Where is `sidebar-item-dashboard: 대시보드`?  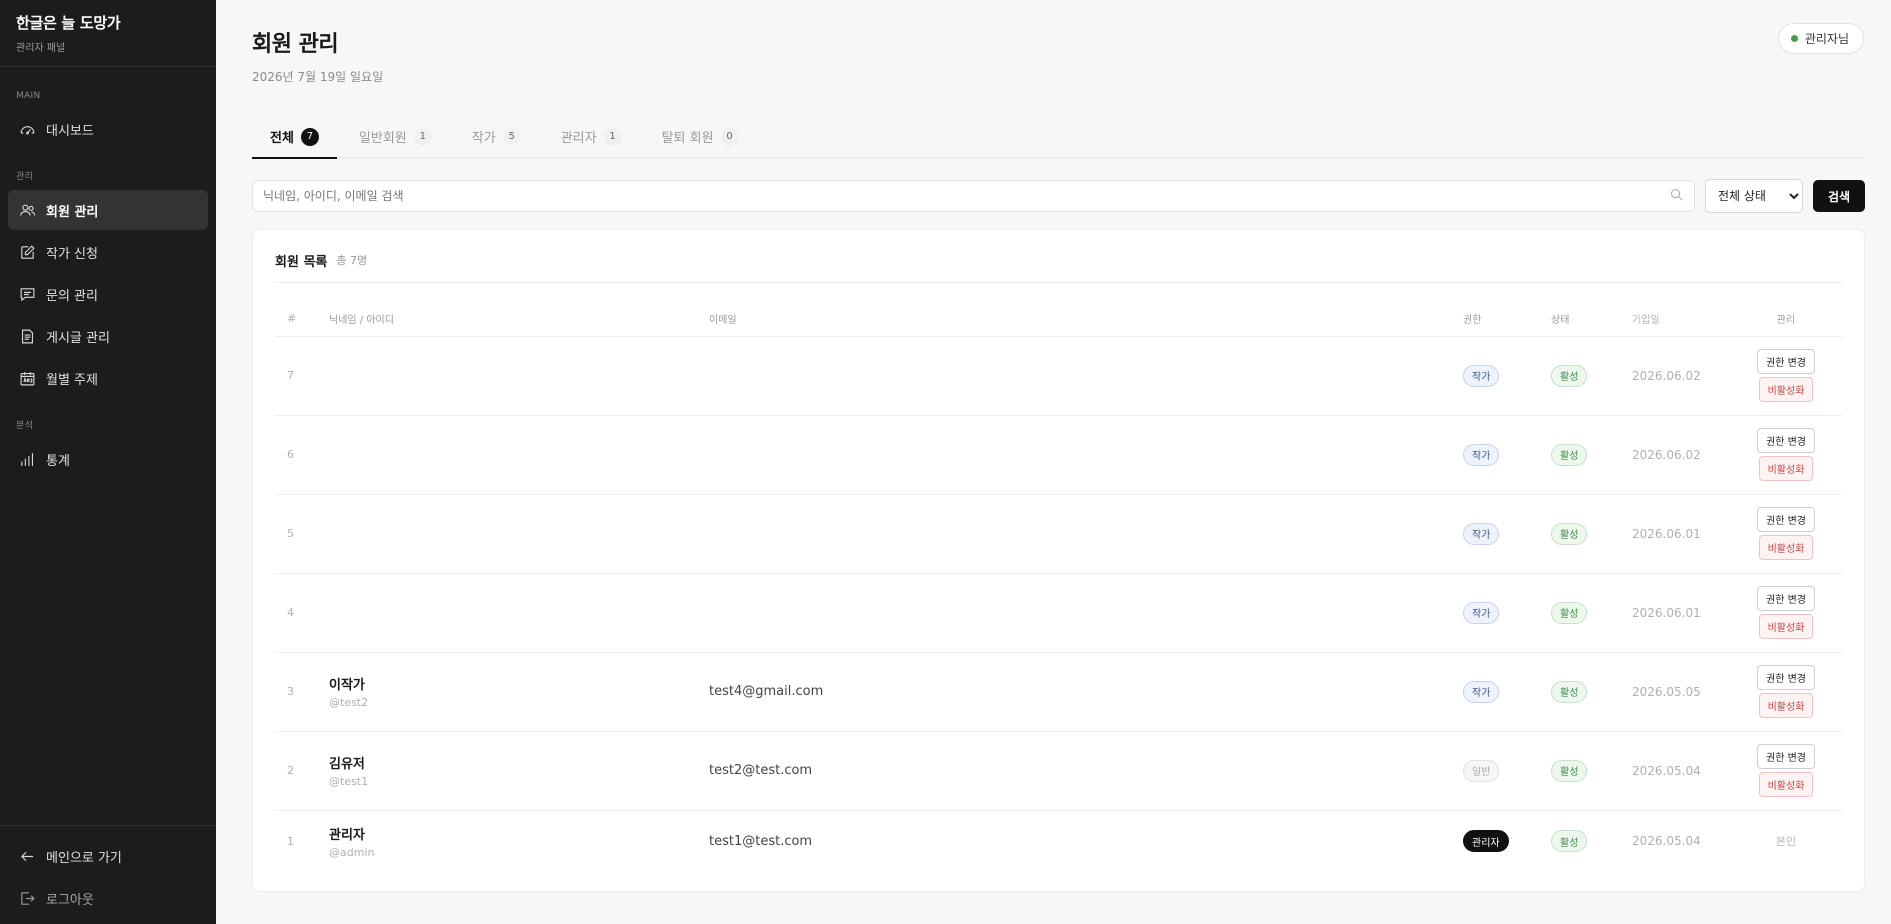
sidebar-item-dashboard: 대시보드 is located at coordinates (108, 129).